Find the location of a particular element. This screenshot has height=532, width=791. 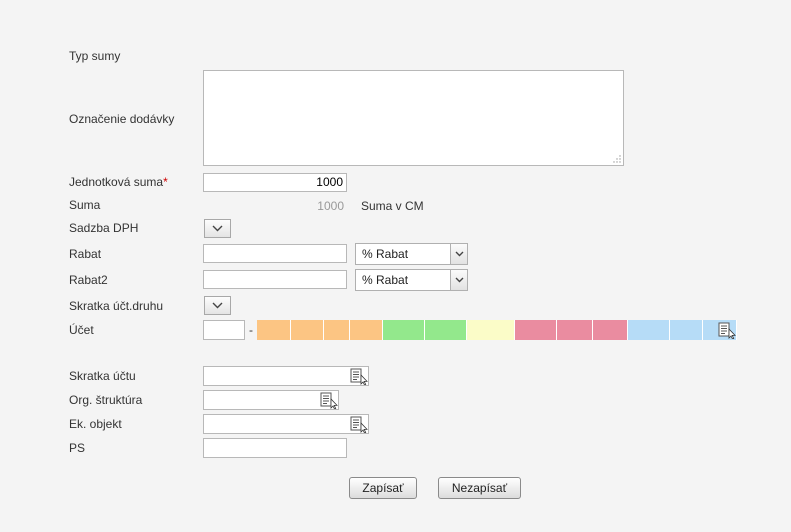

oznacenie-dodavky-label: Označenie dodávky is located at coordinates (122, 119).